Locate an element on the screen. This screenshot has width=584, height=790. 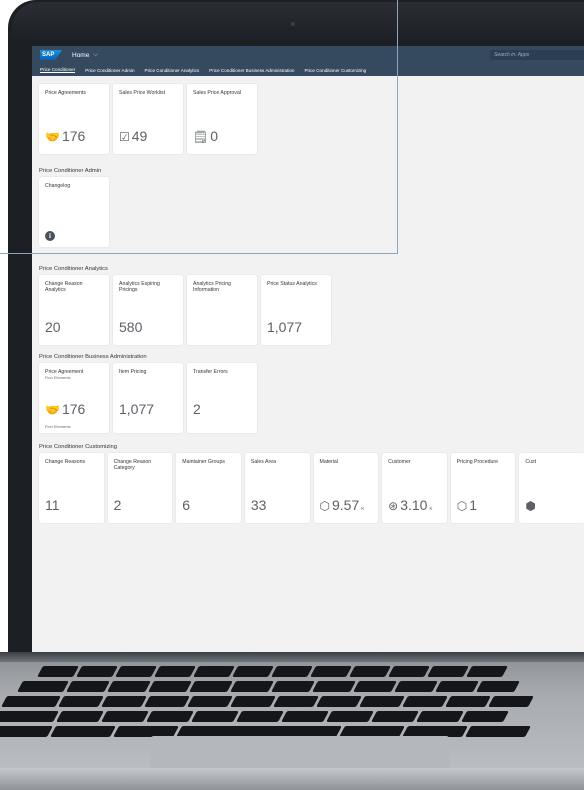
tile-value: ⬢ is located at coordinates (531, 506).